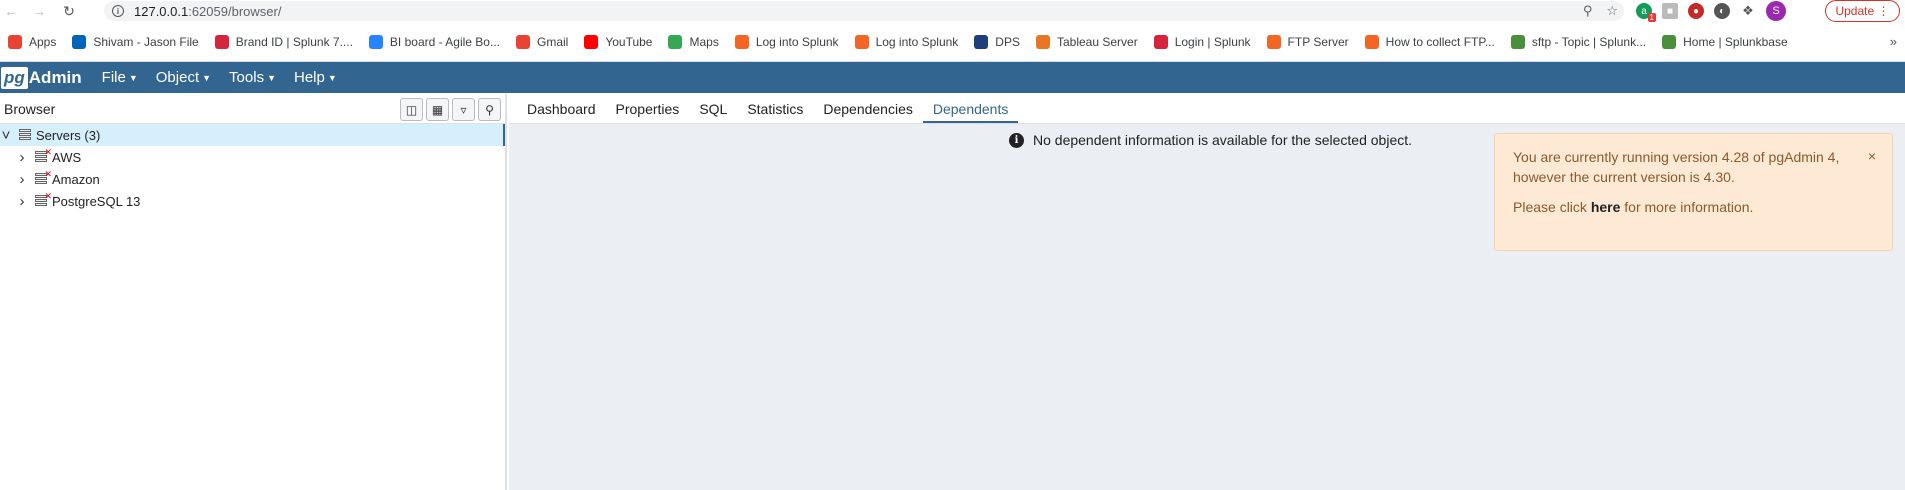  I want to click on bookmark-item: Home | Splunkbase, so click(1725, 41).